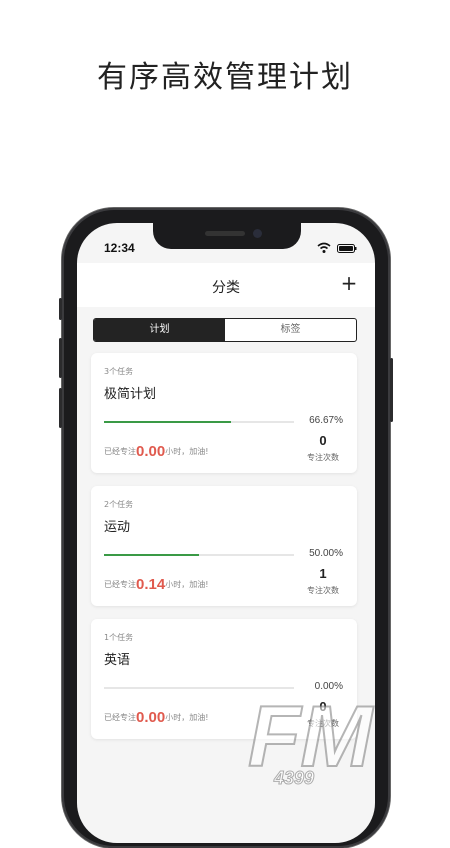 The height and width of the screenshot is (848, 450). What do you see at coordinates (159, 330) in the screenshot?
I see `tab-plan: 计划` at bounding box center [159, 330].